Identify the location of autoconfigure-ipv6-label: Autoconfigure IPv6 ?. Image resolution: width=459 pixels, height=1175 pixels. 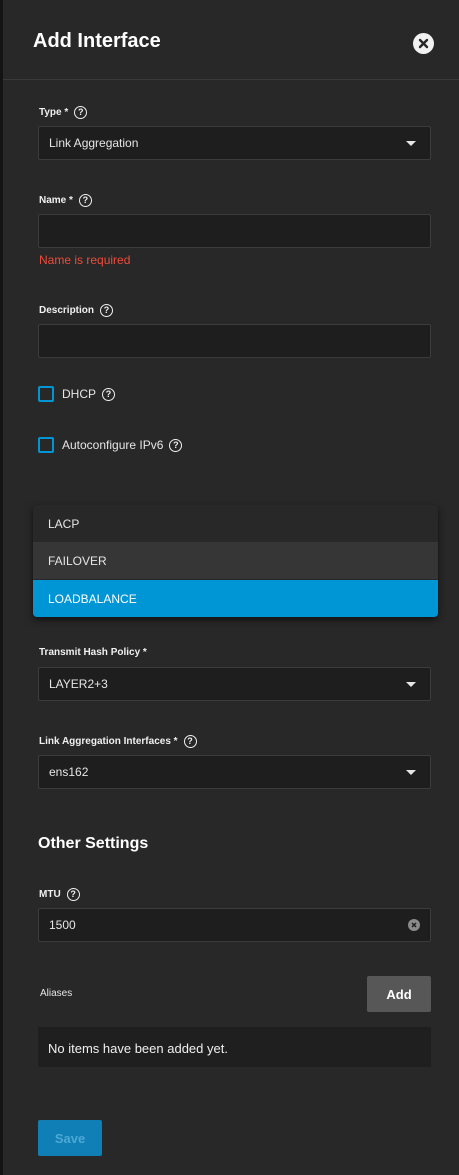
(122, 445).